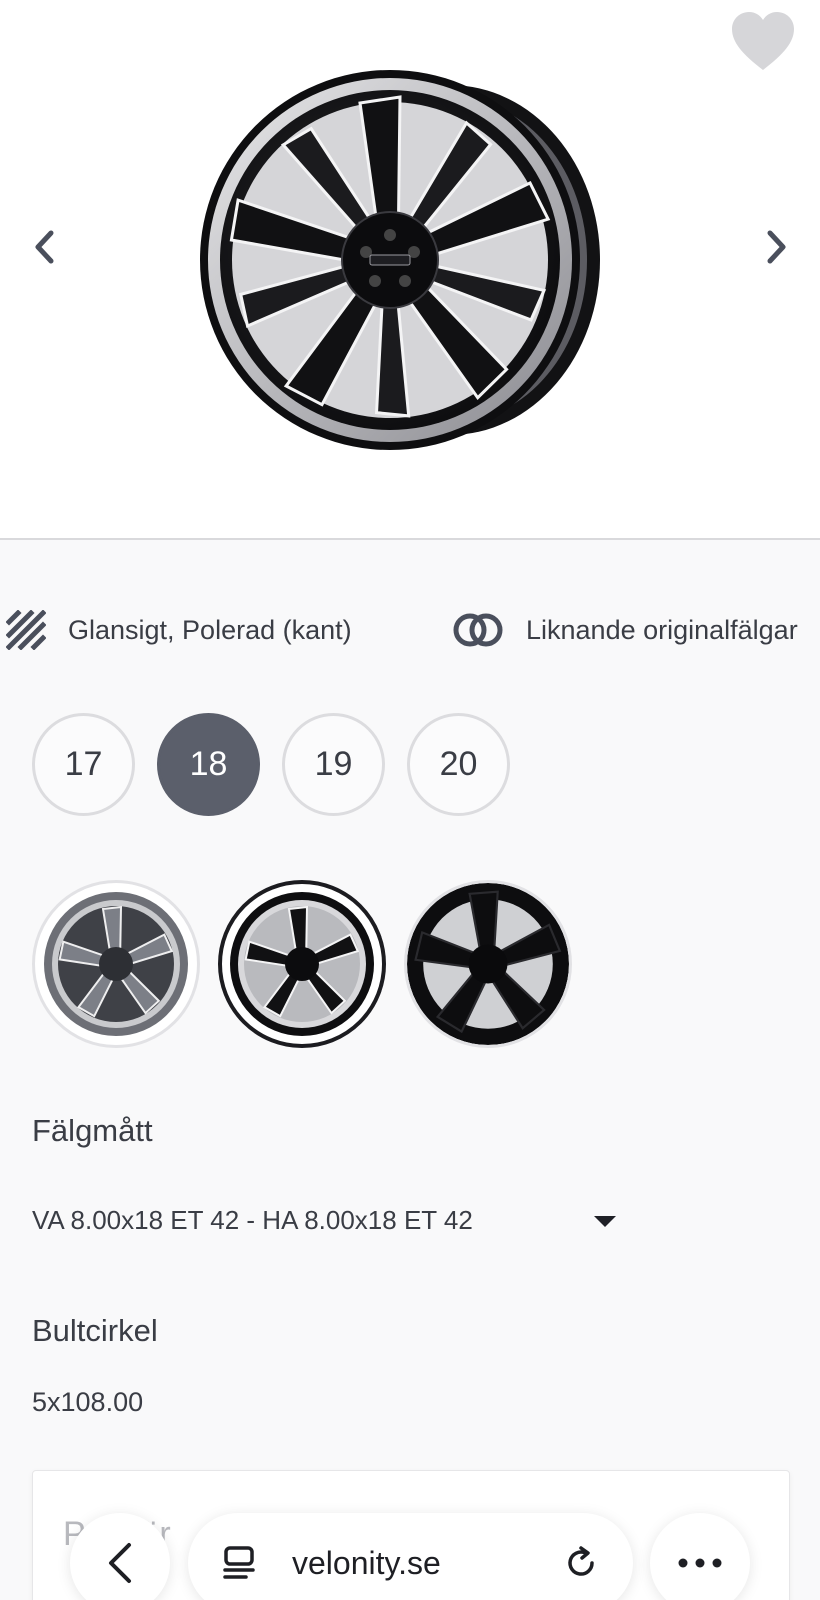 This screenshot has width=820, height=1600. I want to click on variant-black-polished, so click(302, 964).